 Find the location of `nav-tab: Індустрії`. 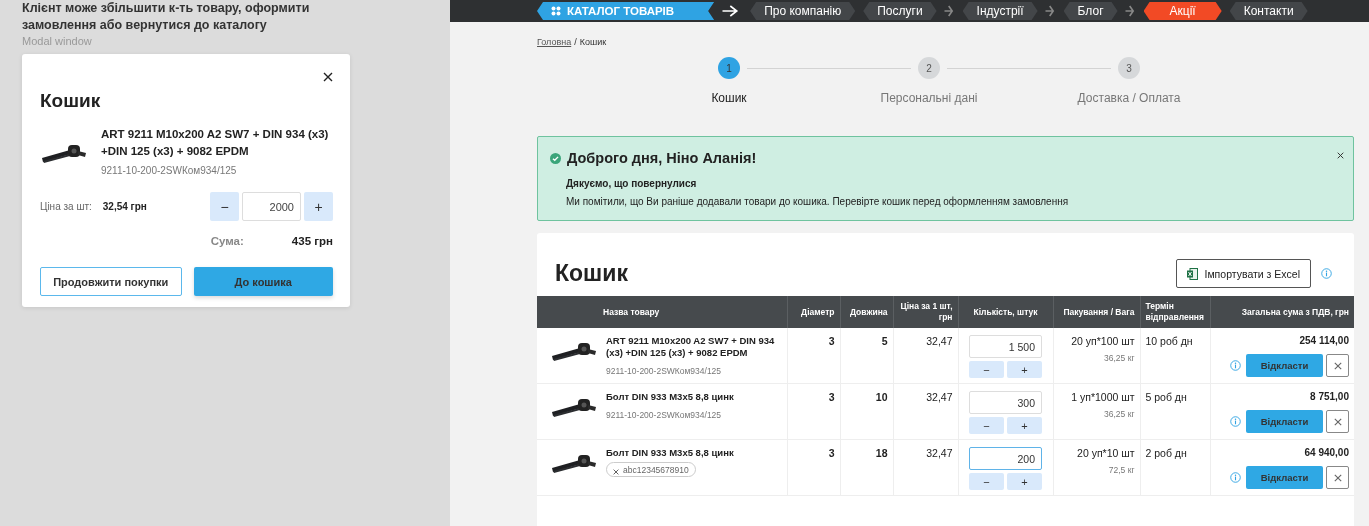

nav-tab: Індустрії is located at coordinates (1000, 11).